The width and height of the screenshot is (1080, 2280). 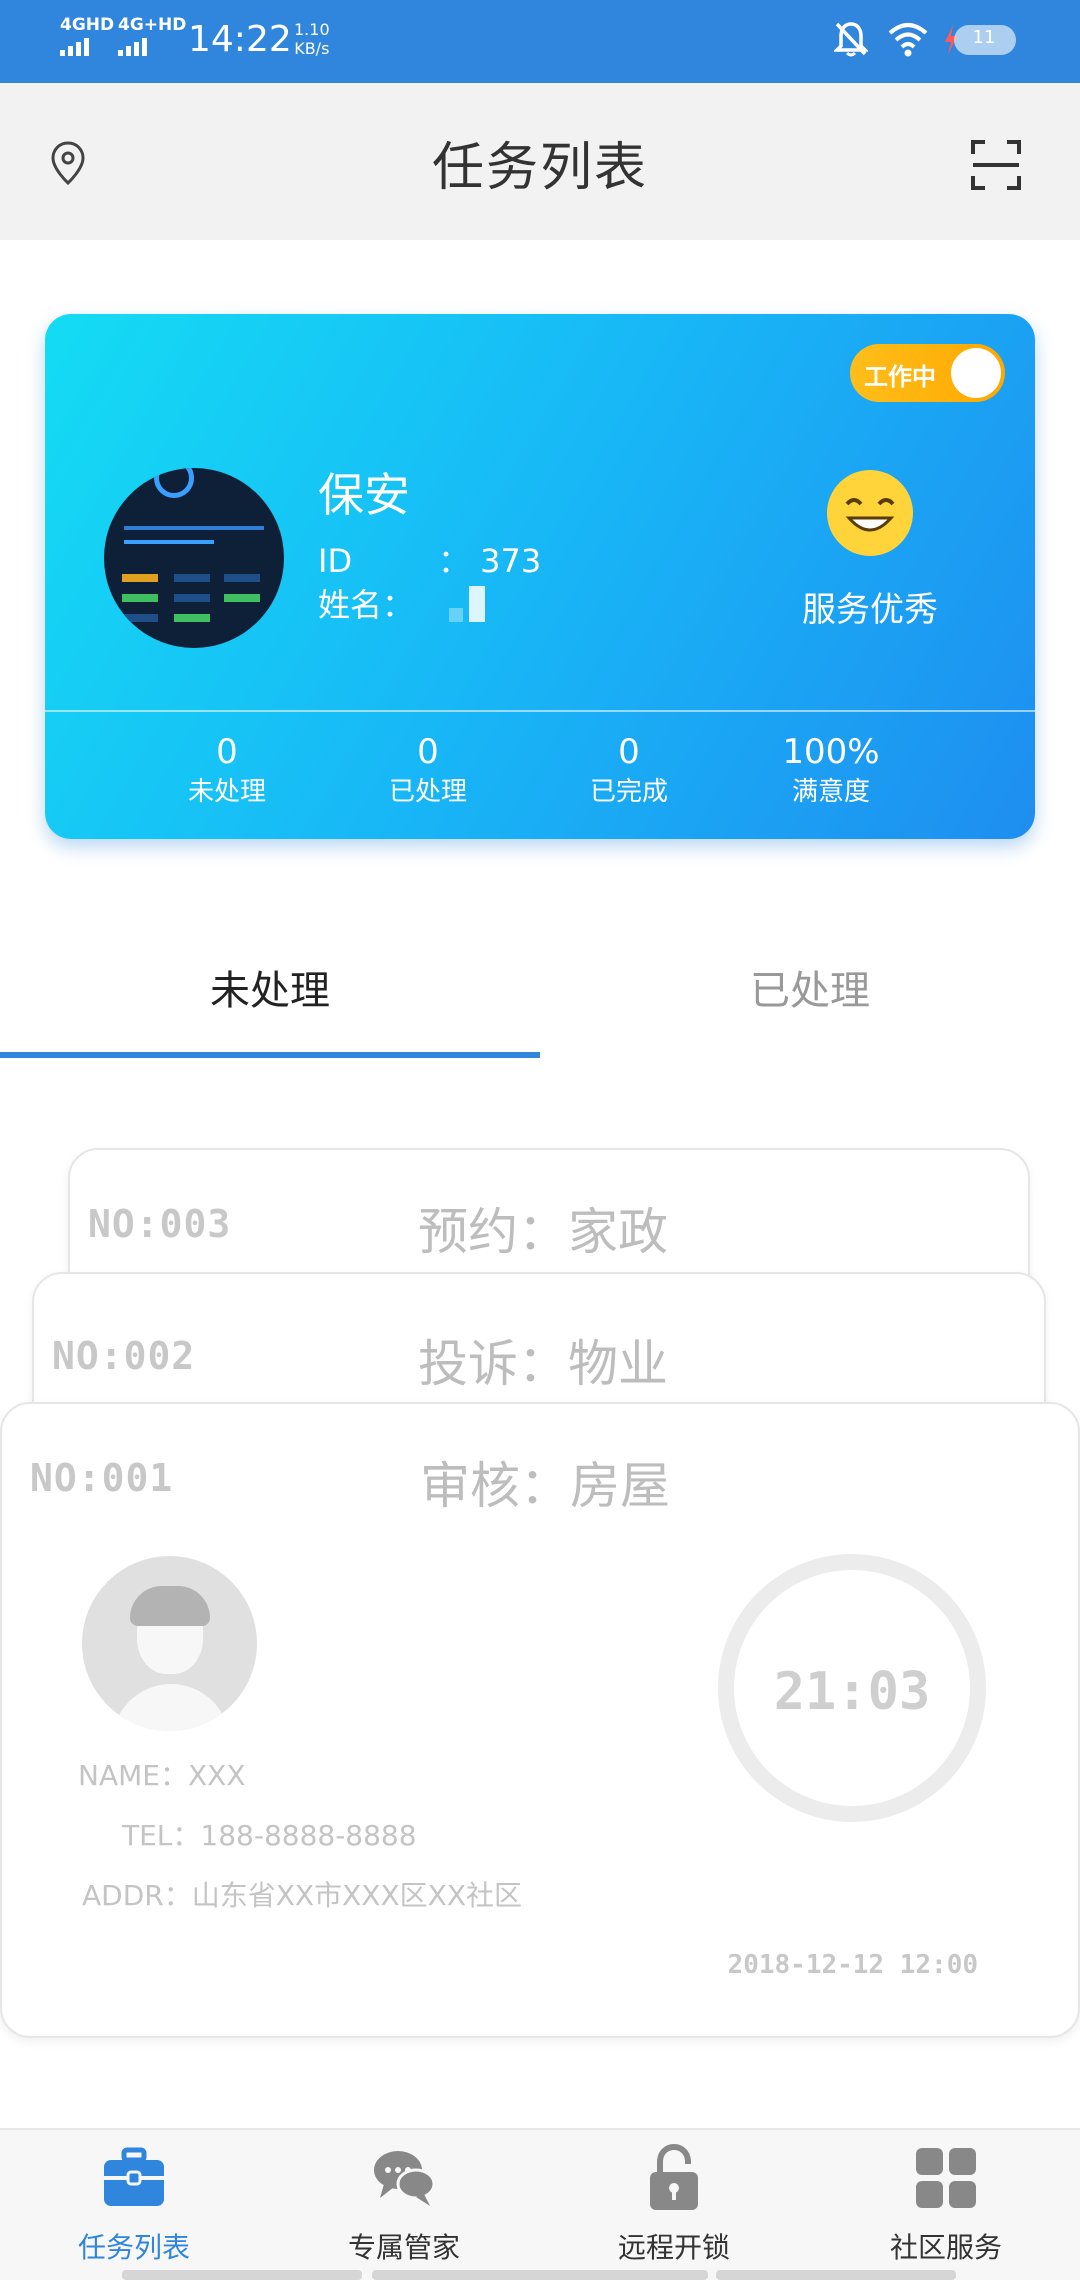 I want to click on tab-processed: 已处理, so click(x=810, y=987).